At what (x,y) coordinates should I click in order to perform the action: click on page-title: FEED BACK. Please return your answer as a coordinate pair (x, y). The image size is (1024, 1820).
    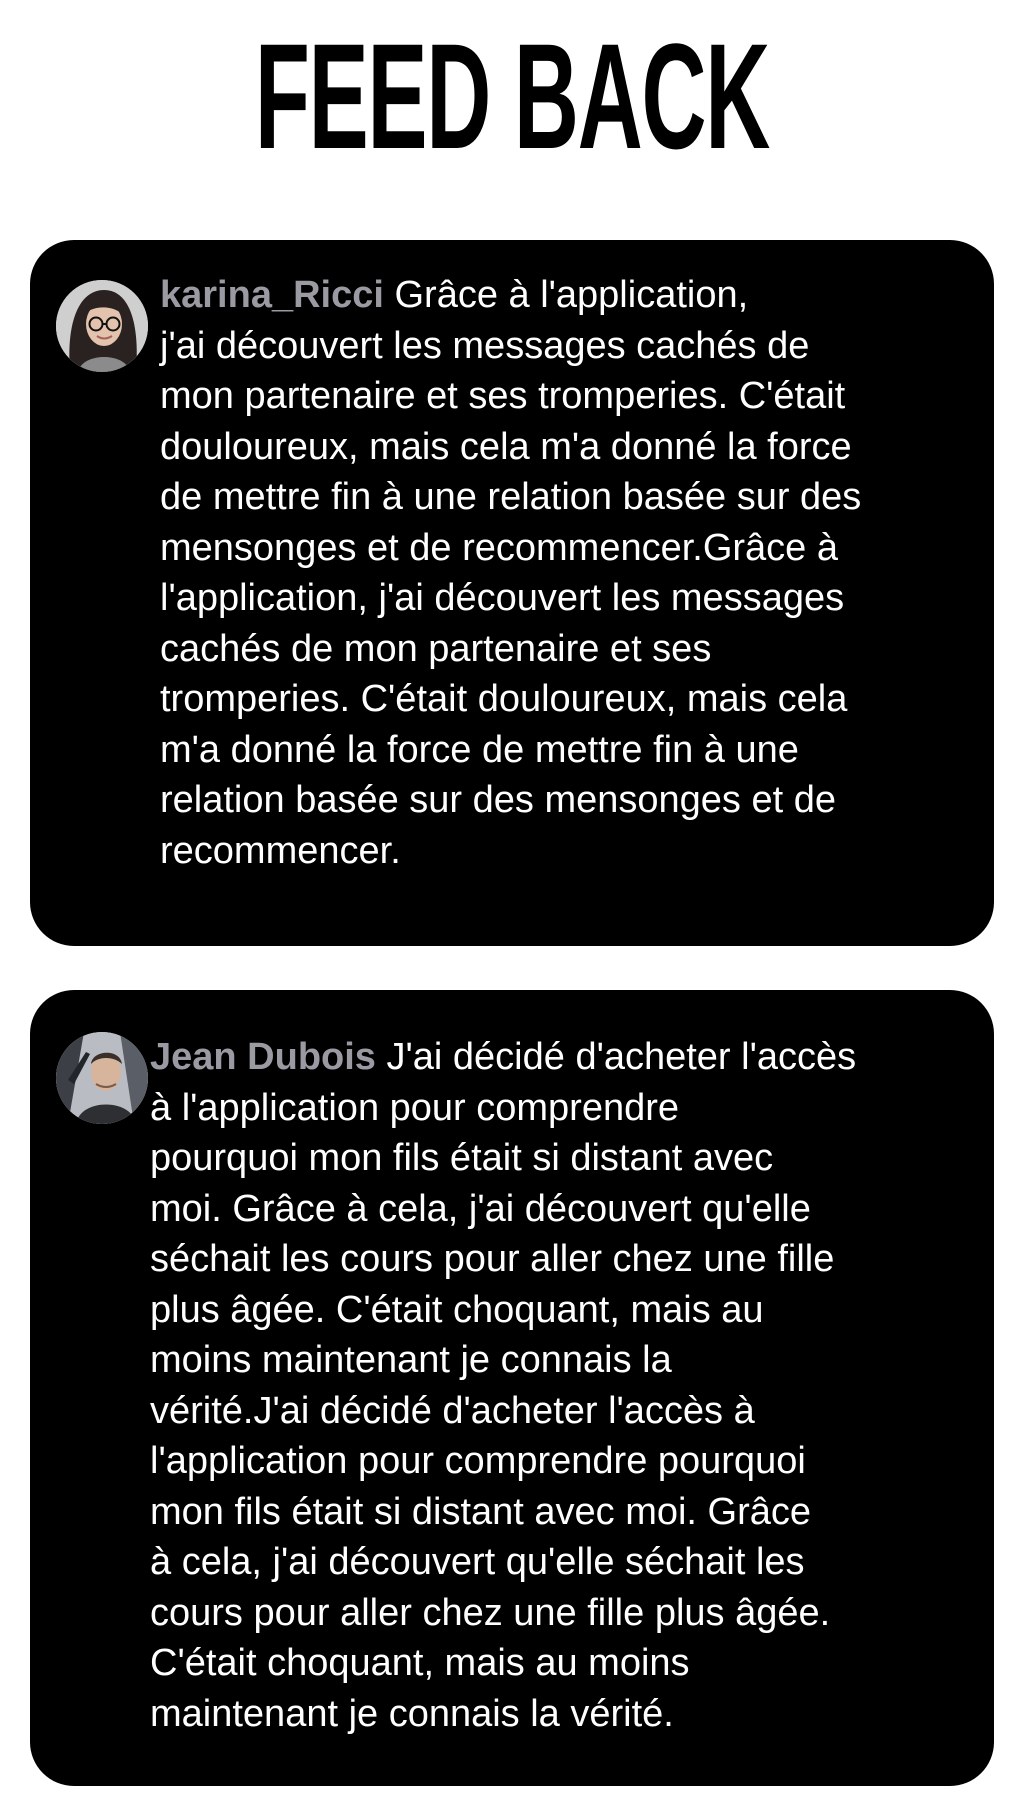
    Looking at the image, I should click on (512, 96).